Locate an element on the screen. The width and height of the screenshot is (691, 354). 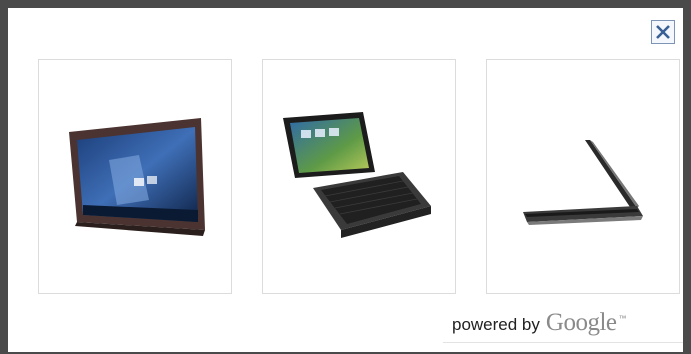
divider is located at coordinates (563, 342).